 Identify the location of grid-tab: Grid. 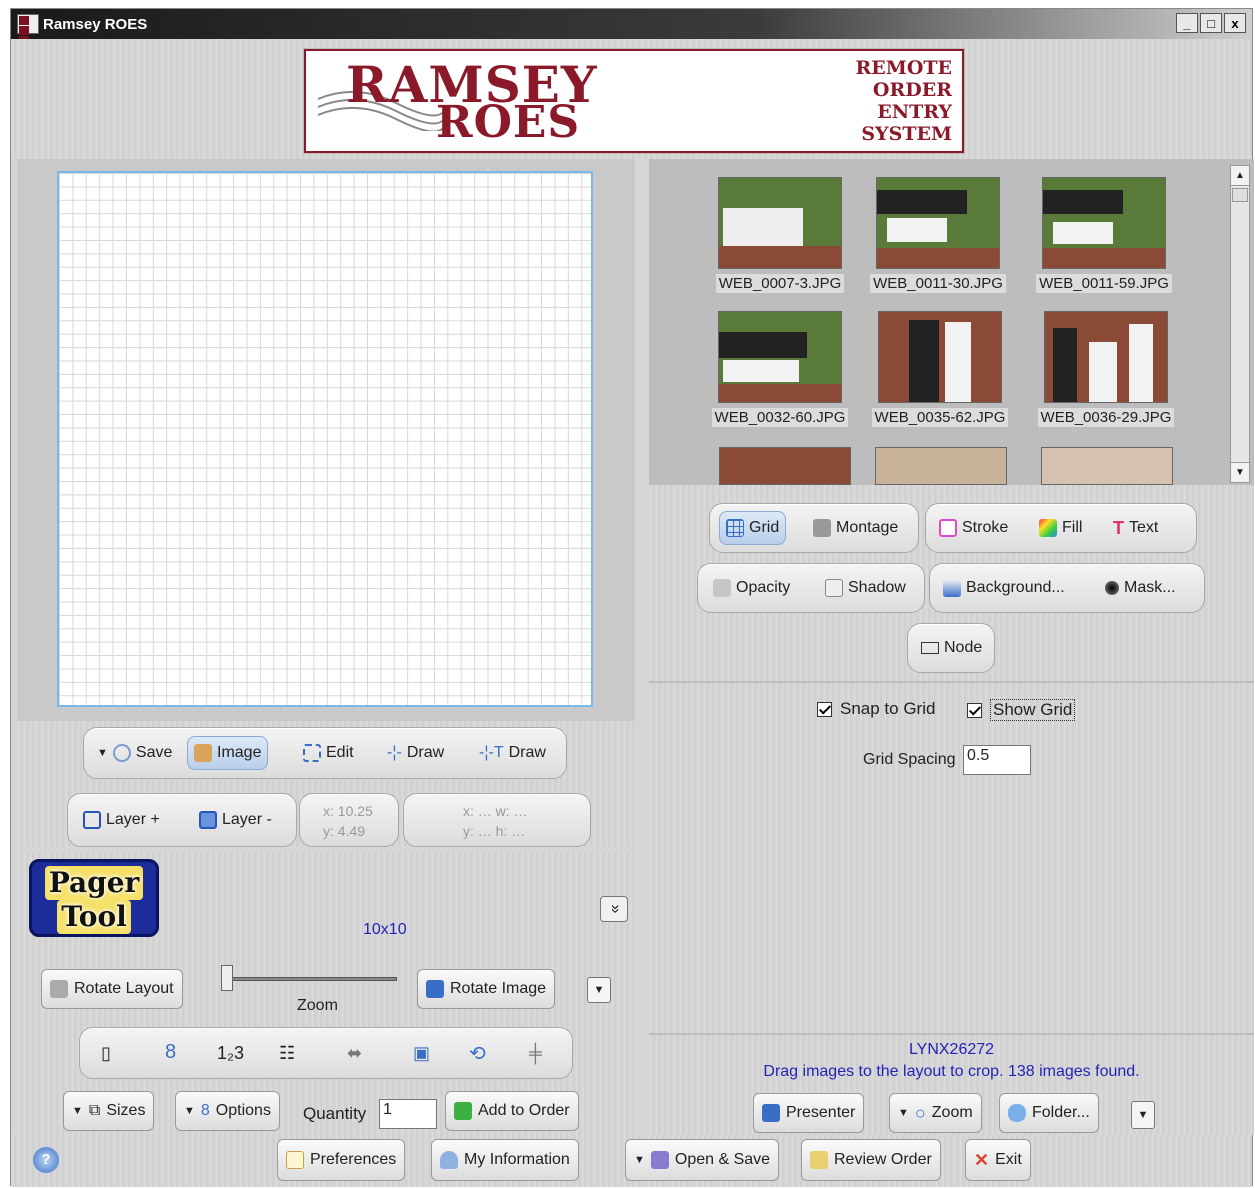
(753, 528).